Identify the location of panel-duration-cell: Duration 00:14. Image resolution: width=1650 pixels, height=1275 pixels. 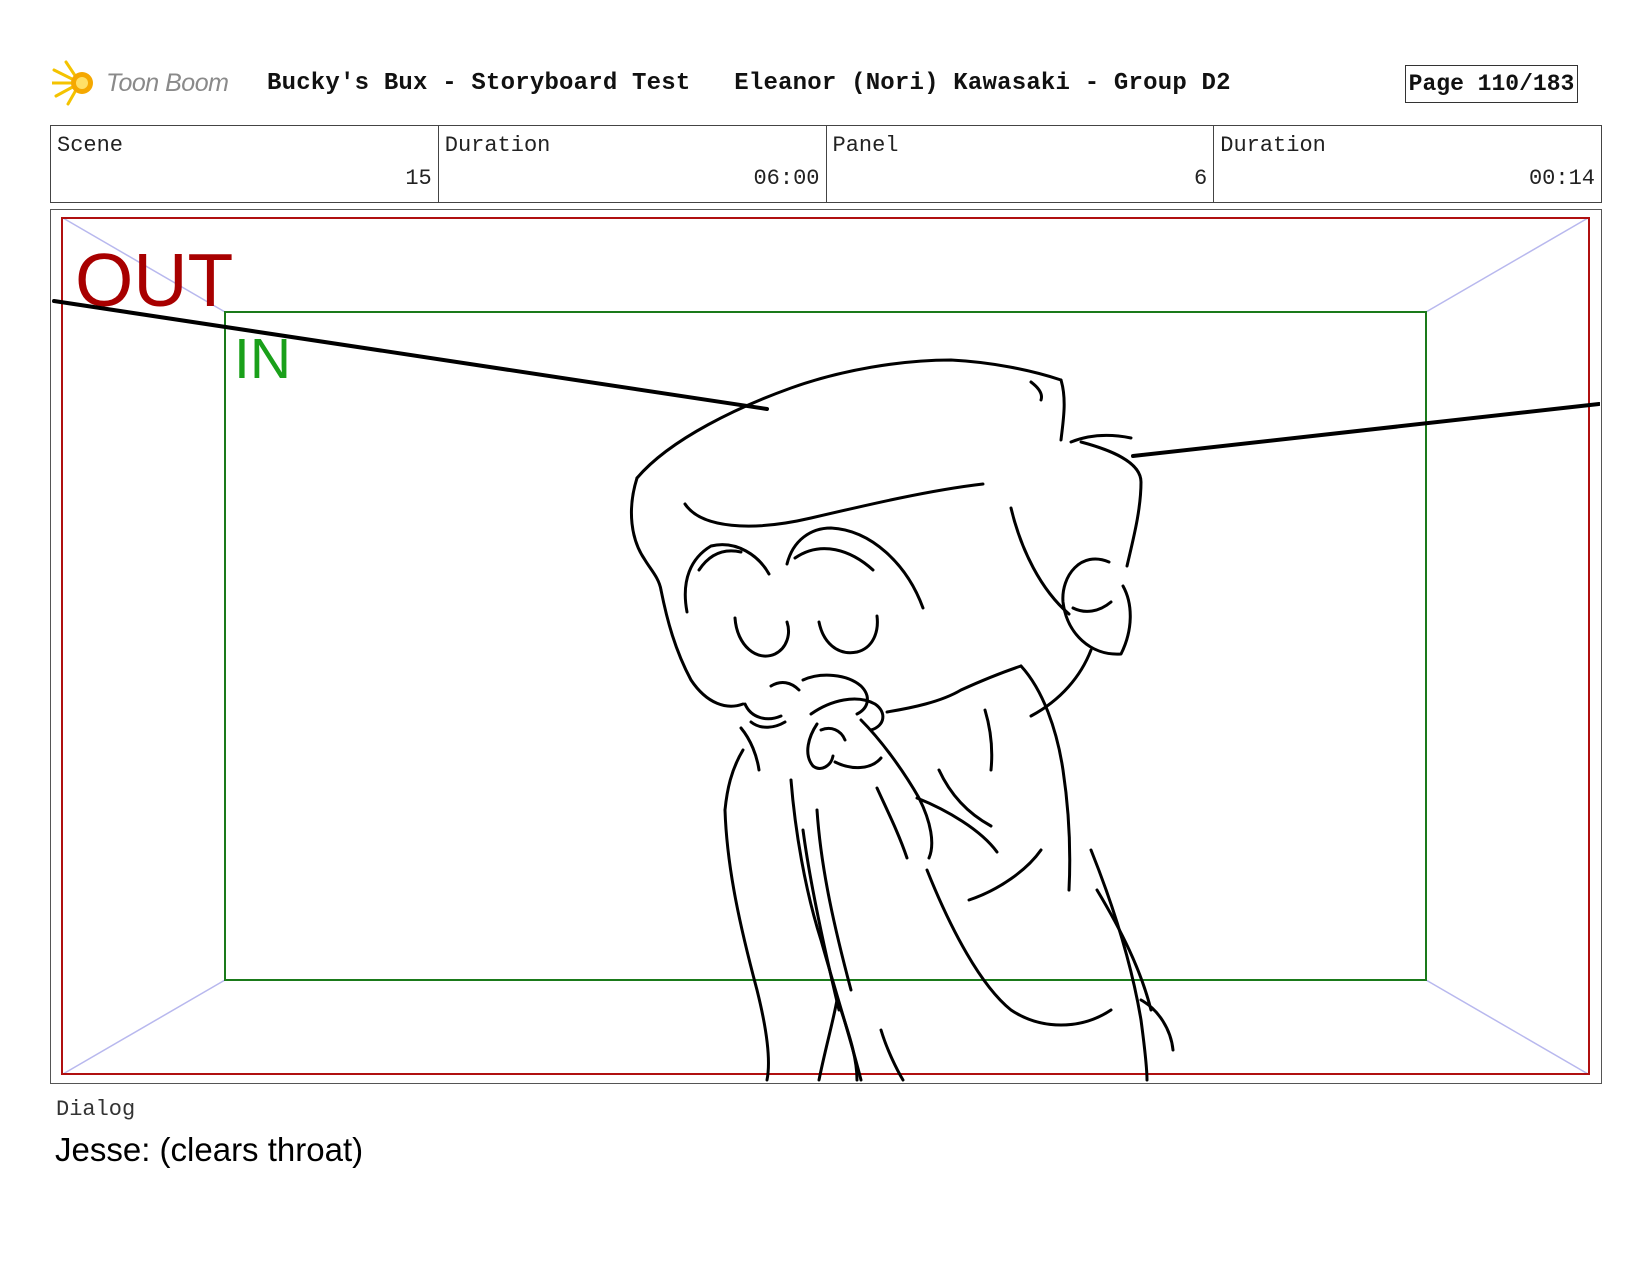
(1407, 164).